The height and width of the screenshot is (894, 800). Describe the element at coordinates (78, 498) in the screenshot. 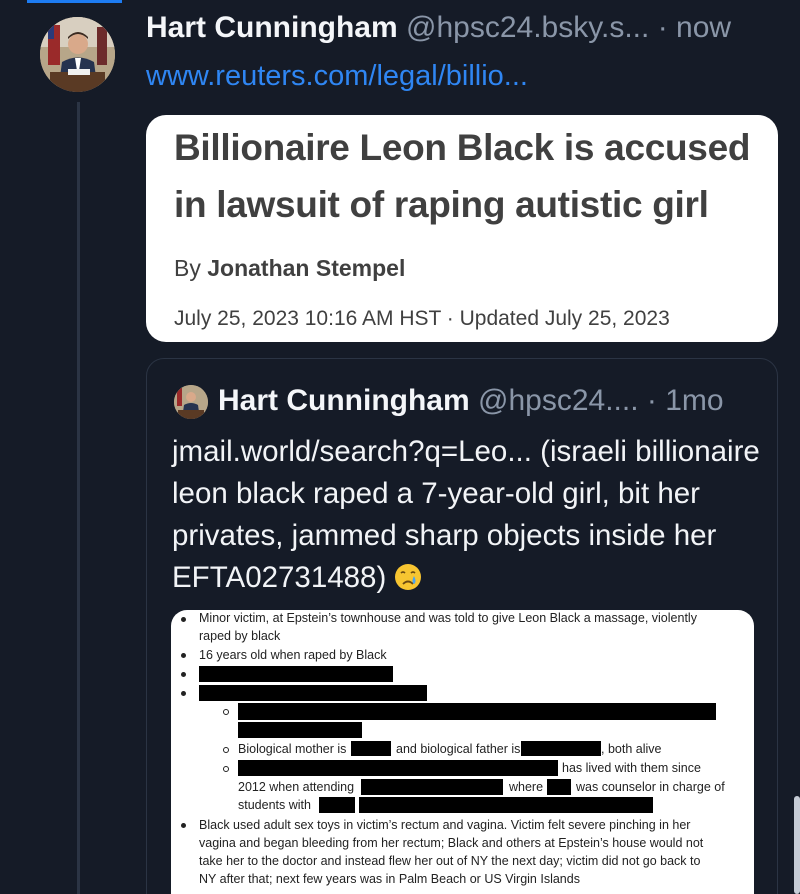

I see `thread-line` at that location.